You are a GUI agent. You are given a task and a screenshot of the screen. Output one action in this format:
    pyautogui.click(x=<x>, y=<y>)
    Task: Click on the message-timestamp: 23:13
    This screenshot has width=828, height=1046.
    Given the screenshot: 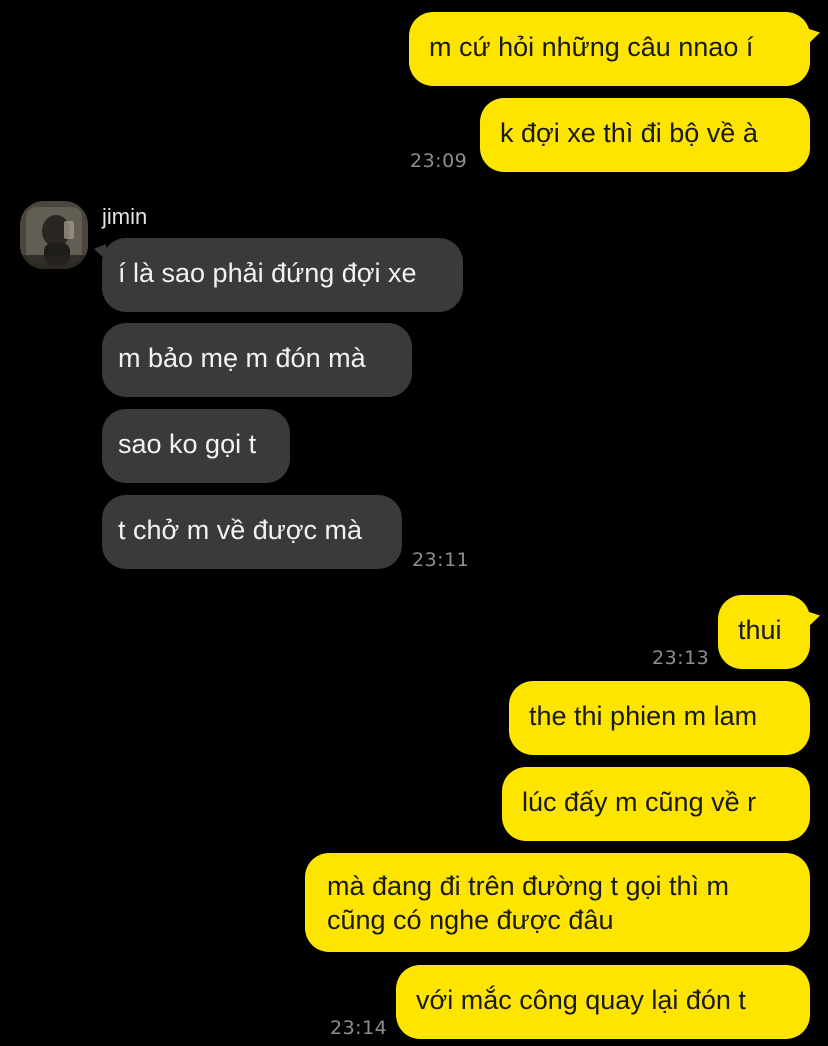 What is the action you would take?
    pyautogui.click(x=681, y=658)
    